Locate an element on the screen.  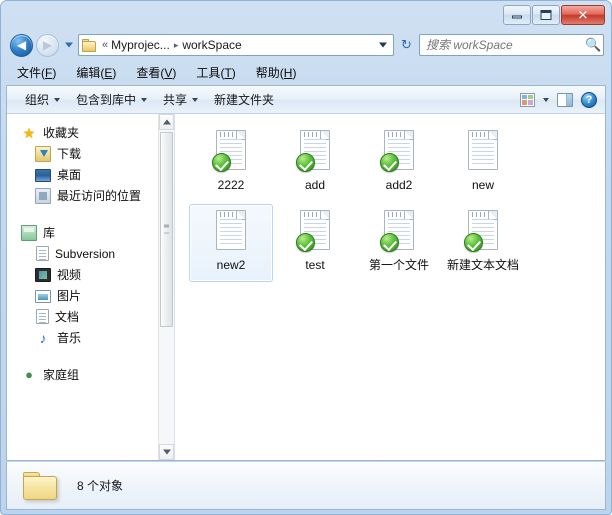
file-item-2222: 2222 is located at coordinates (231, 163).